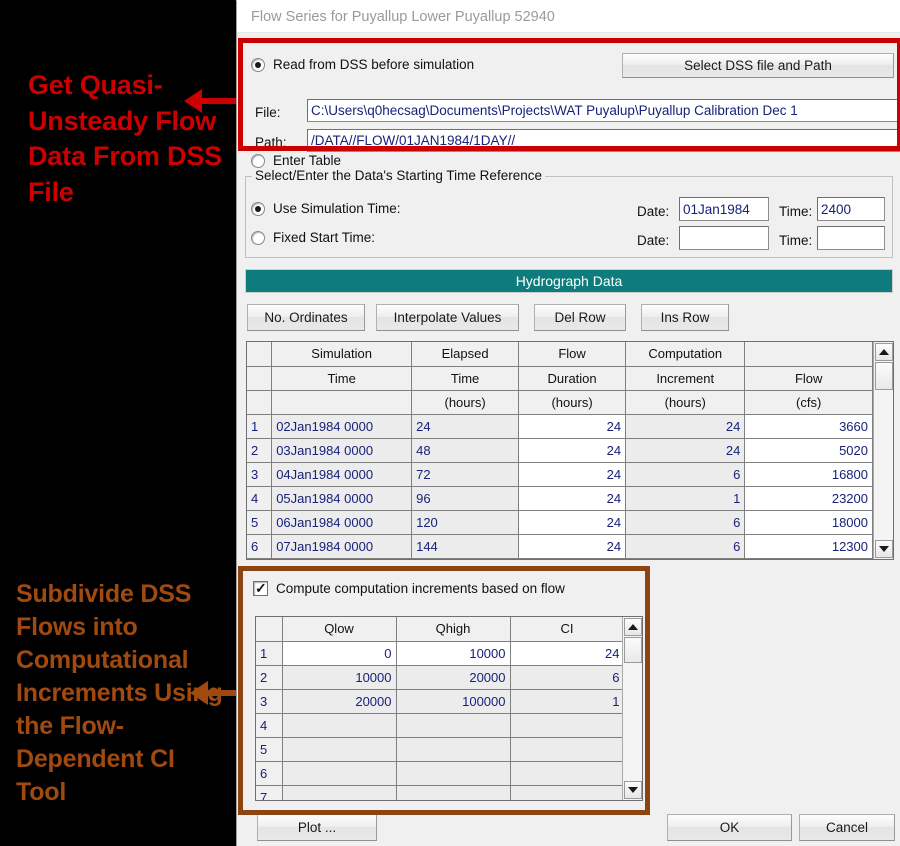 The image size is (900, 846). Describe the element at coordinates (269, 749) in the screenshot. I see `ci-row-number: 5` at that location.